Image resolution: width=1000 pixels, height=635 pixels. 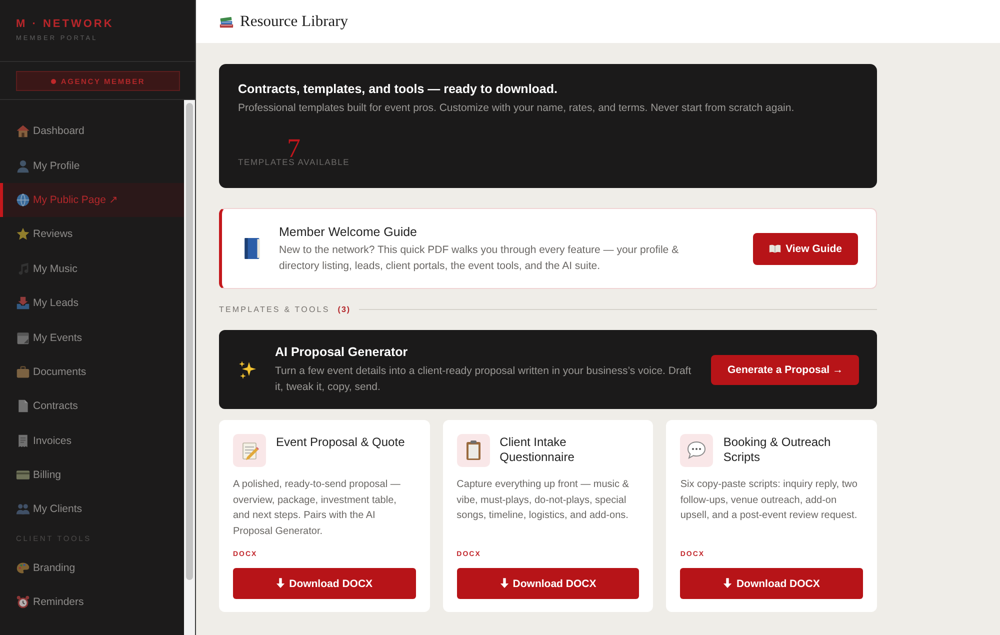 I want to click on nav-item: My Public Page ↗, so click(x=92, y=200).